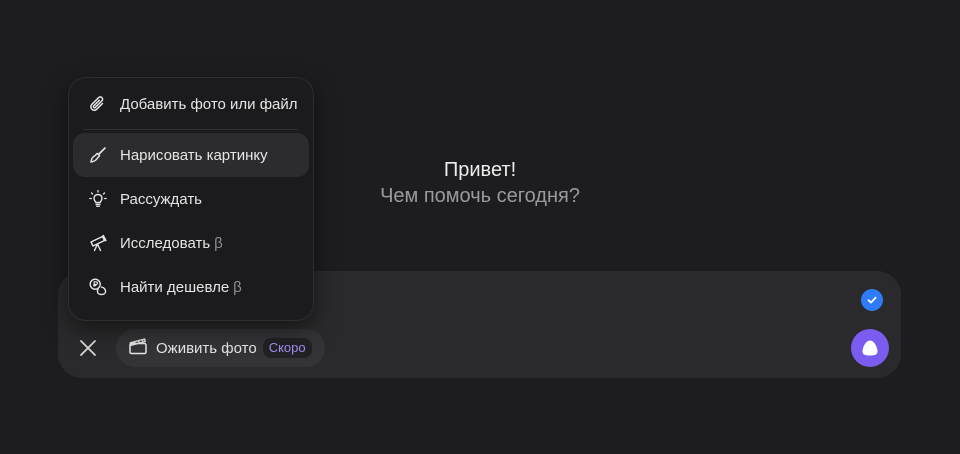  Describe the element at coordinates (98, 104) in the screenshot. I see `paperclip-icon` at that location.